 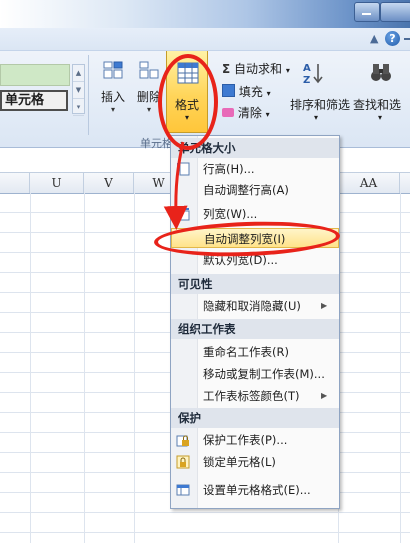 I want to click on clear-button: 清除 ▾, so click(x=246, y=112).